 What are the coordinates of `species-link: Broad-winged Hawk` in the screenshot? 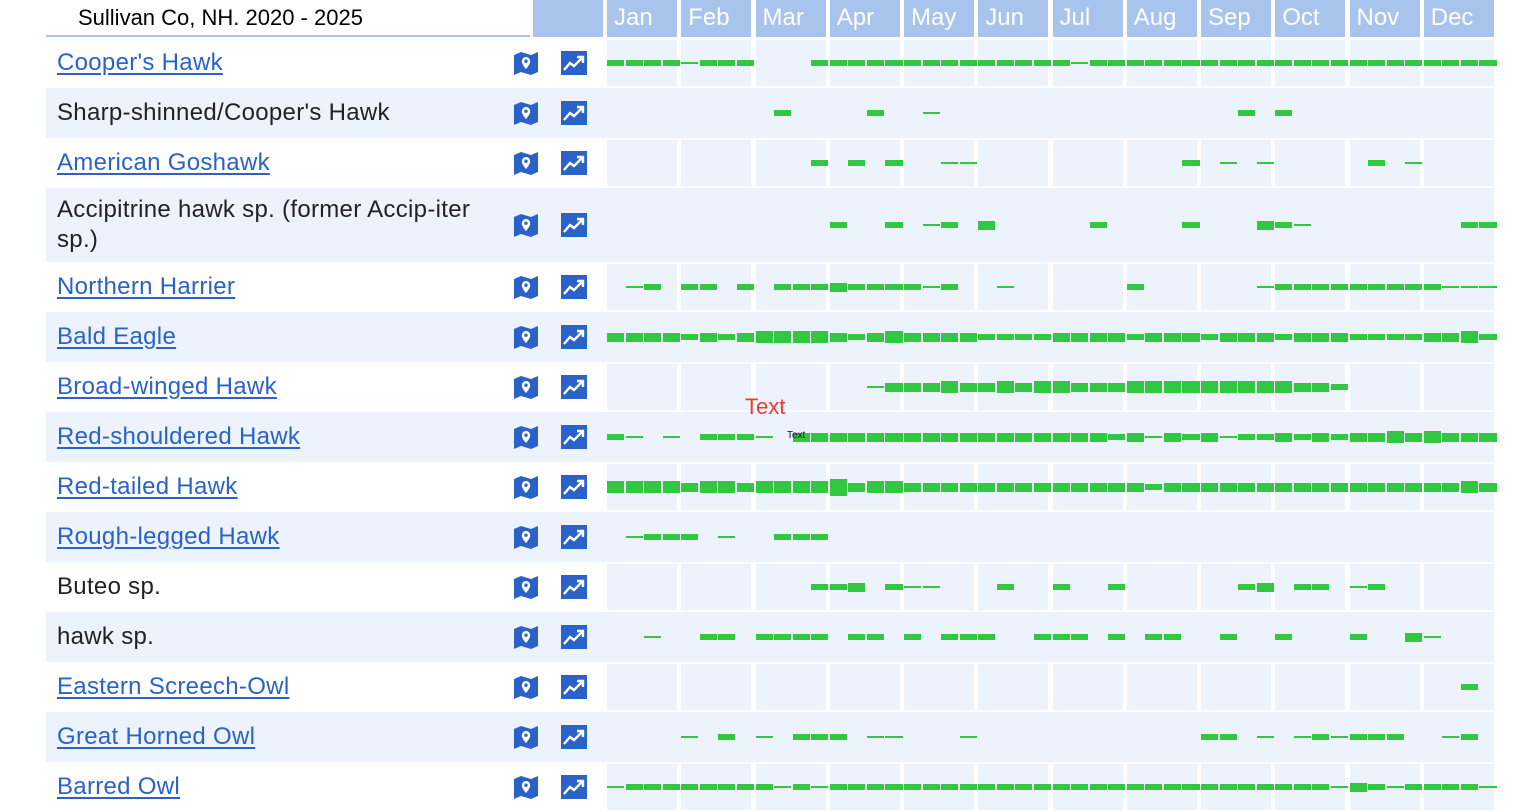 It's located at (272, 387).